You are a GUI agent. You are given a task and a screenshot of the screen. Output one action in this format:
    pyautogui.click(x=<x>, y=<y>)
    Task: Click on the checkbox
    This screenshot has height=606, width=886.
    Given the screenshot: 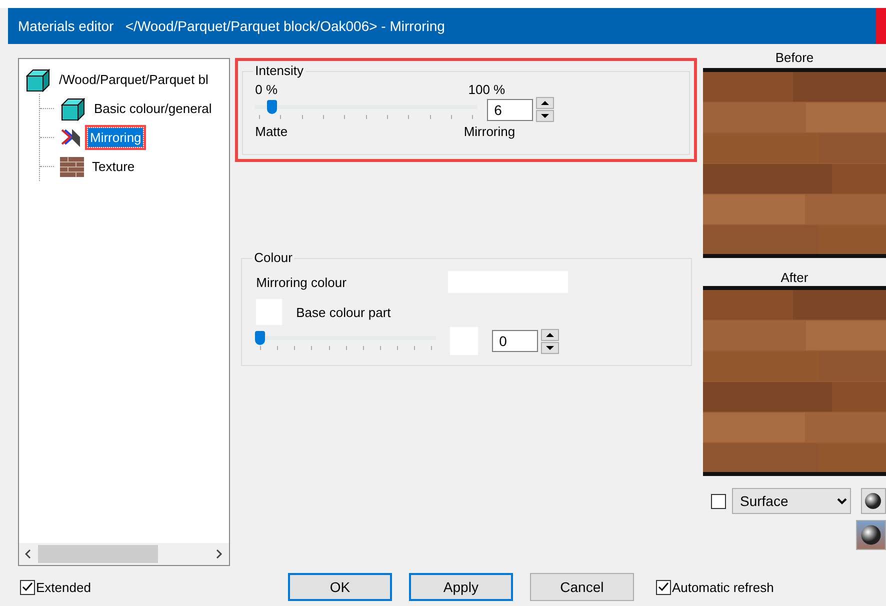 What is the action you would take?
    pyautogui.click(x=718, y=501)
    